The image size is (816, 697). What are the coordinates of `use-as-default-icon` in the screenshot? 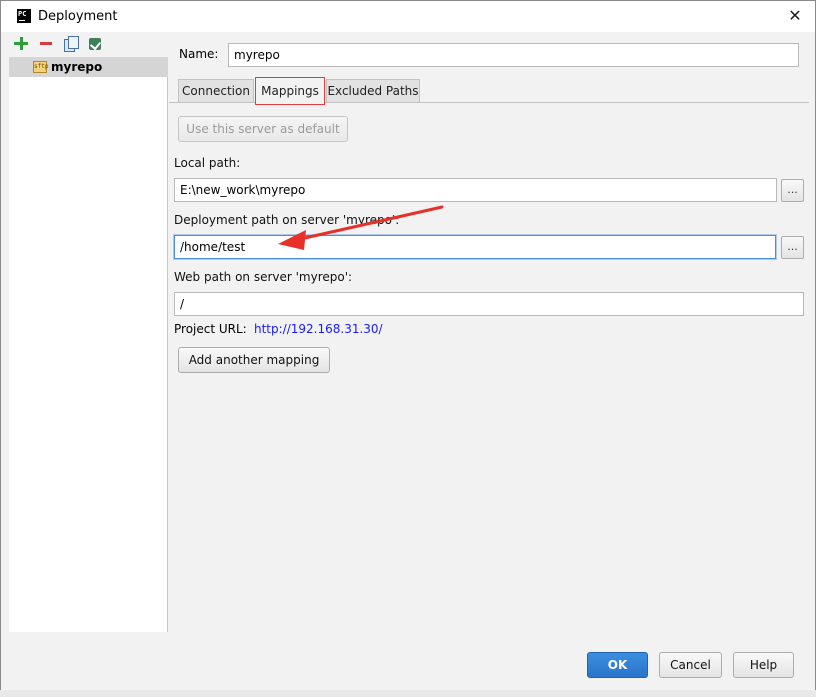 It's located at (95, 44).